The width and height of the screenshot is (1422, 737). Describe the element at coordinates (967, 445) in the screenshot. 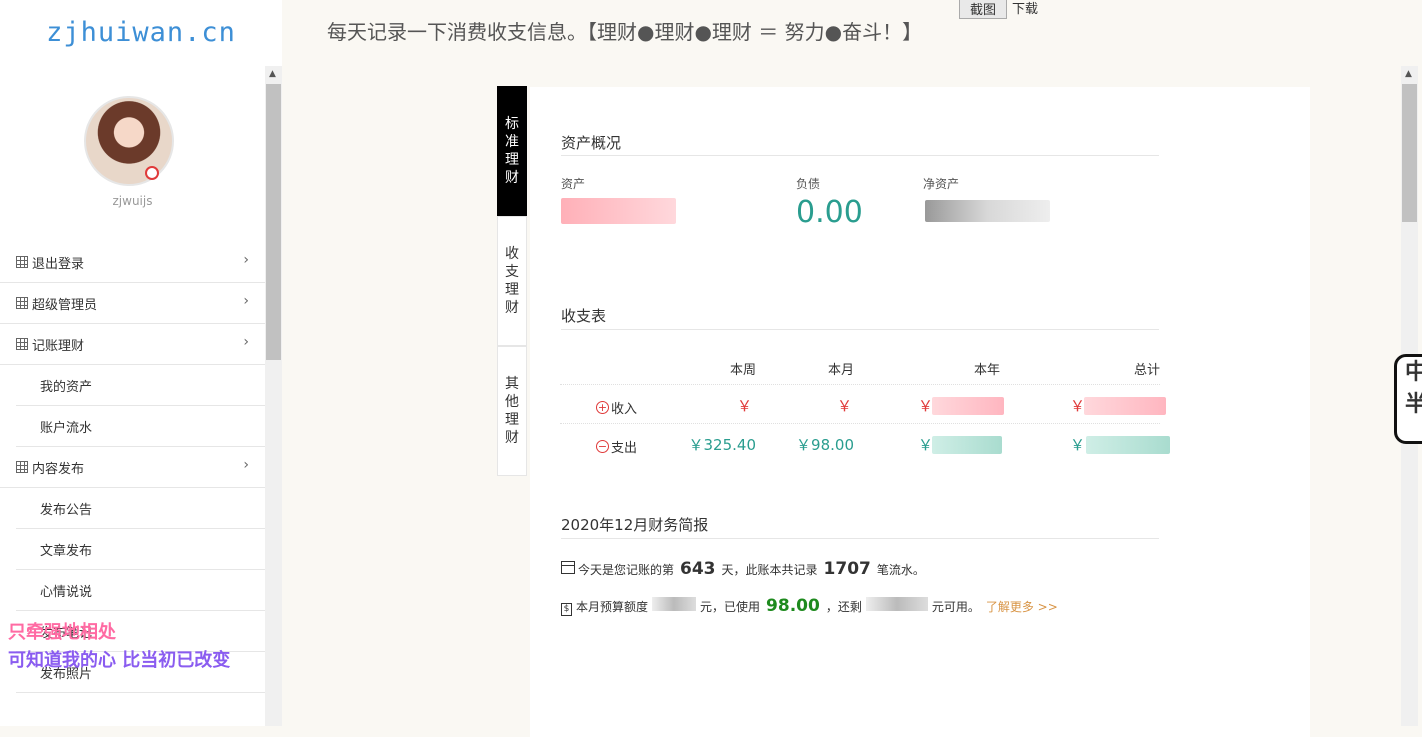

I see `expense-year-redacted` at that location.